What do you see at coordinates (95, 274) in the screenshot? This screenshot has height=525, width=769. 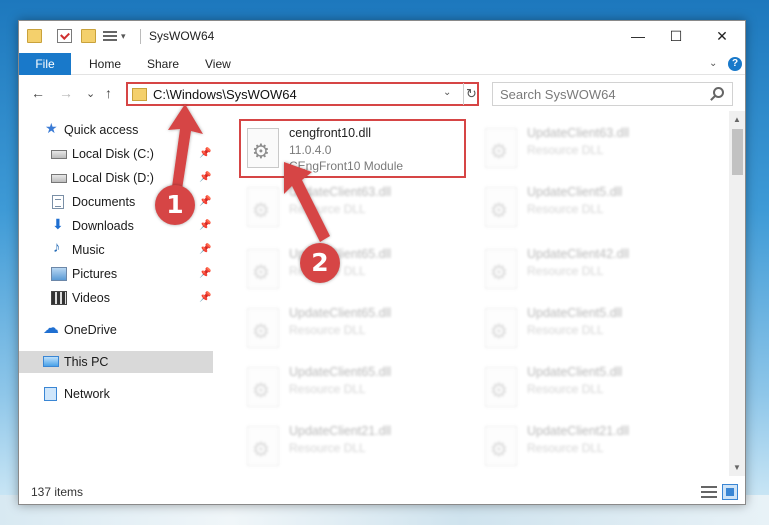 I see `sidebar-item-label: Pictures` at bounding box center [95, 274].